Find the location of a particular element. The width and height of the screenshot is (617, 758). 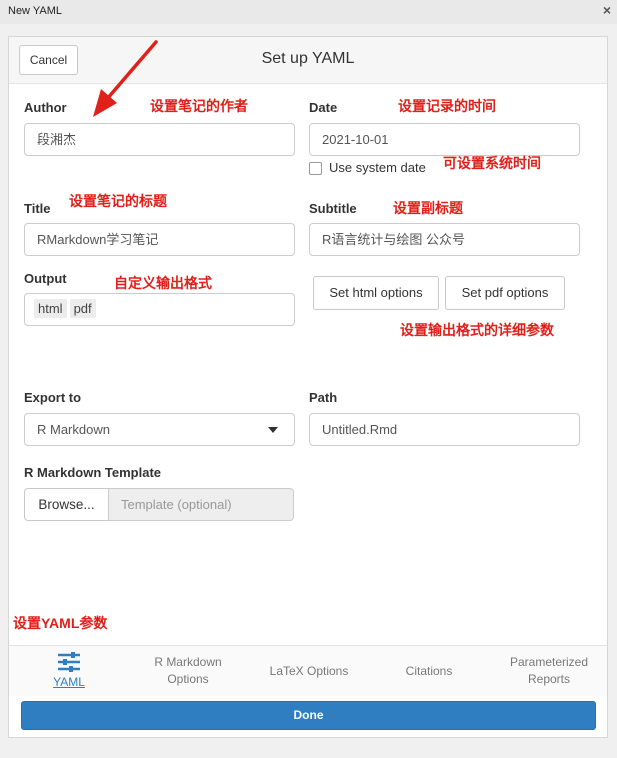

subtitle-label: Subtitle is located at coordinates (333, 208).